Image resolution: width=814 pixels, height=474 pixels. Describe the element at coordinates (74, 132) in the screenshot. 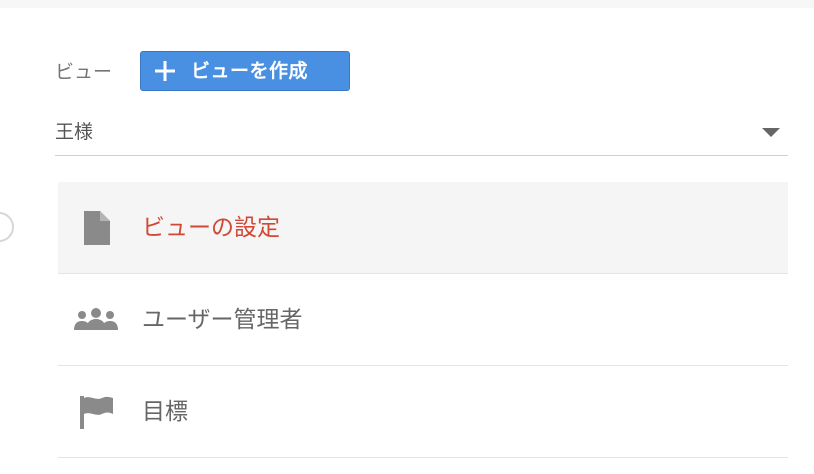

I see `selected-view-value: 王様` at that location.